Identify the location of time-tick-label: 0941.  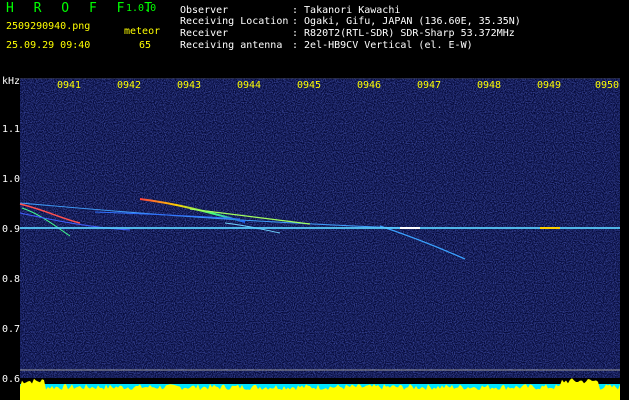
(69, 85).